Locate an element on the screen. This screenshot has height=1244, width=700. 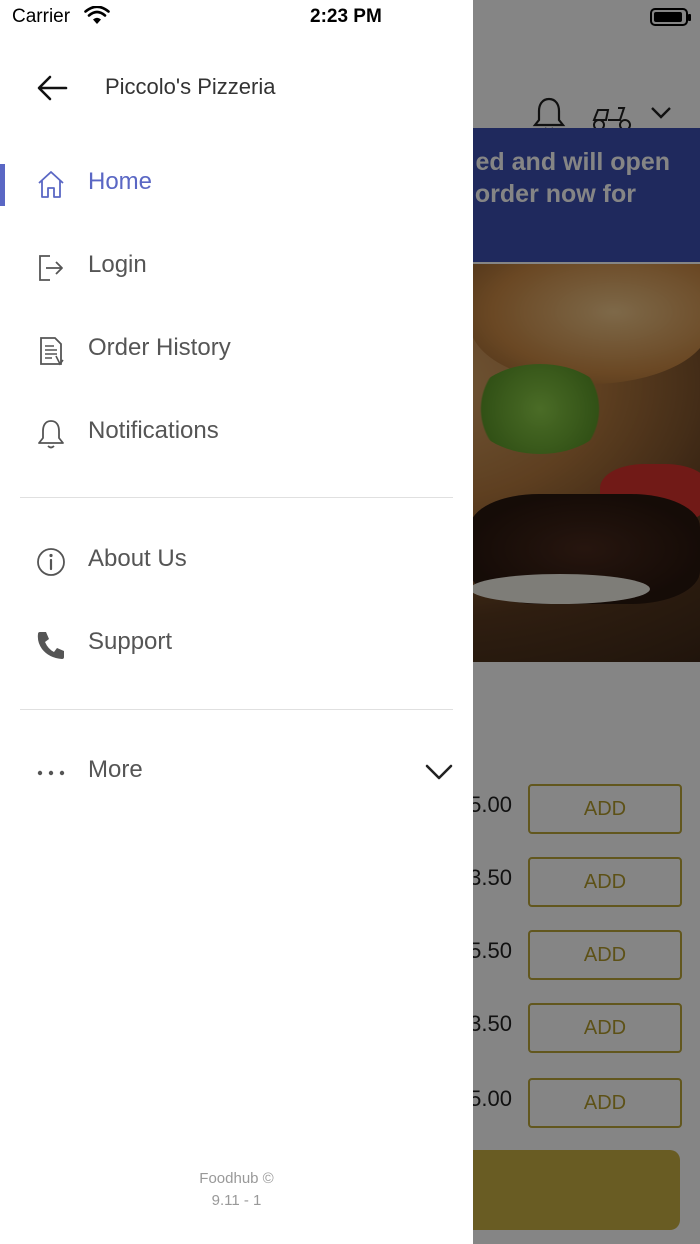
active-indicator is located at coordinates (2, 185).